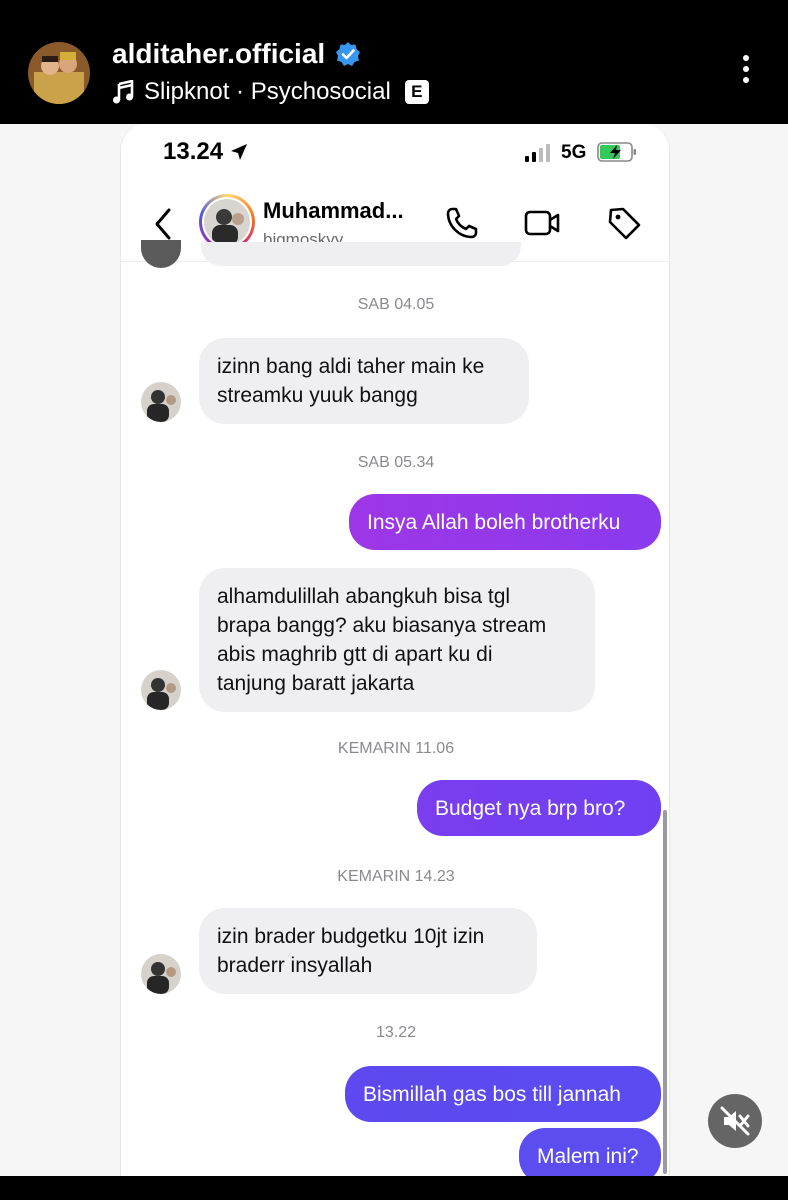 This screenshot has width=788, height=1200. Describe the element at coordinates (317, 395) in the screenshot. I see `message-line: streamku yuuk bangg` at that location.